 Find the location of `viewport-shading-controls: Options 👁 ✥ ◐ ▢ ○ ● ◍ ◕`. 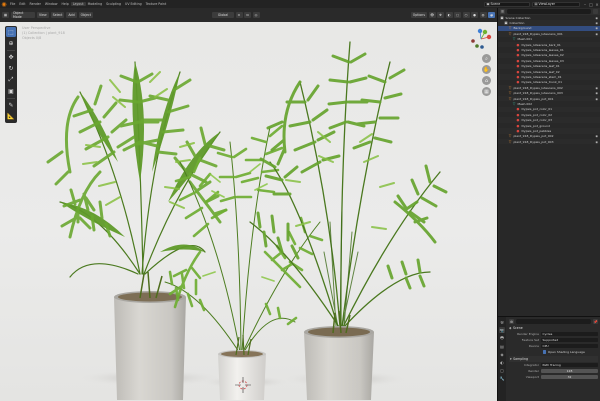

viewport-shading-controls: Options 👁 ✥ ◐ ▢ ○ ● ◍ ◕ is located at coordinates (452, 15).